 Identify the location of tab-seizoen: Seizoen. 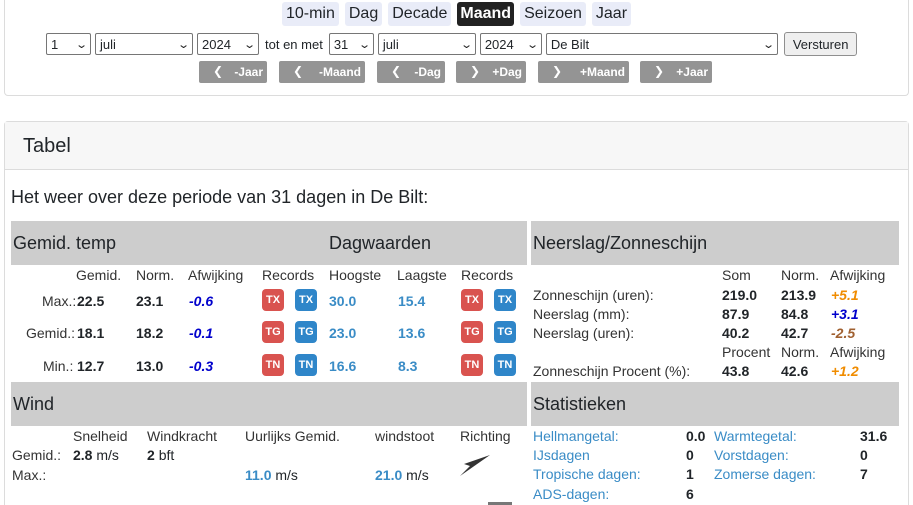
(553, 14).